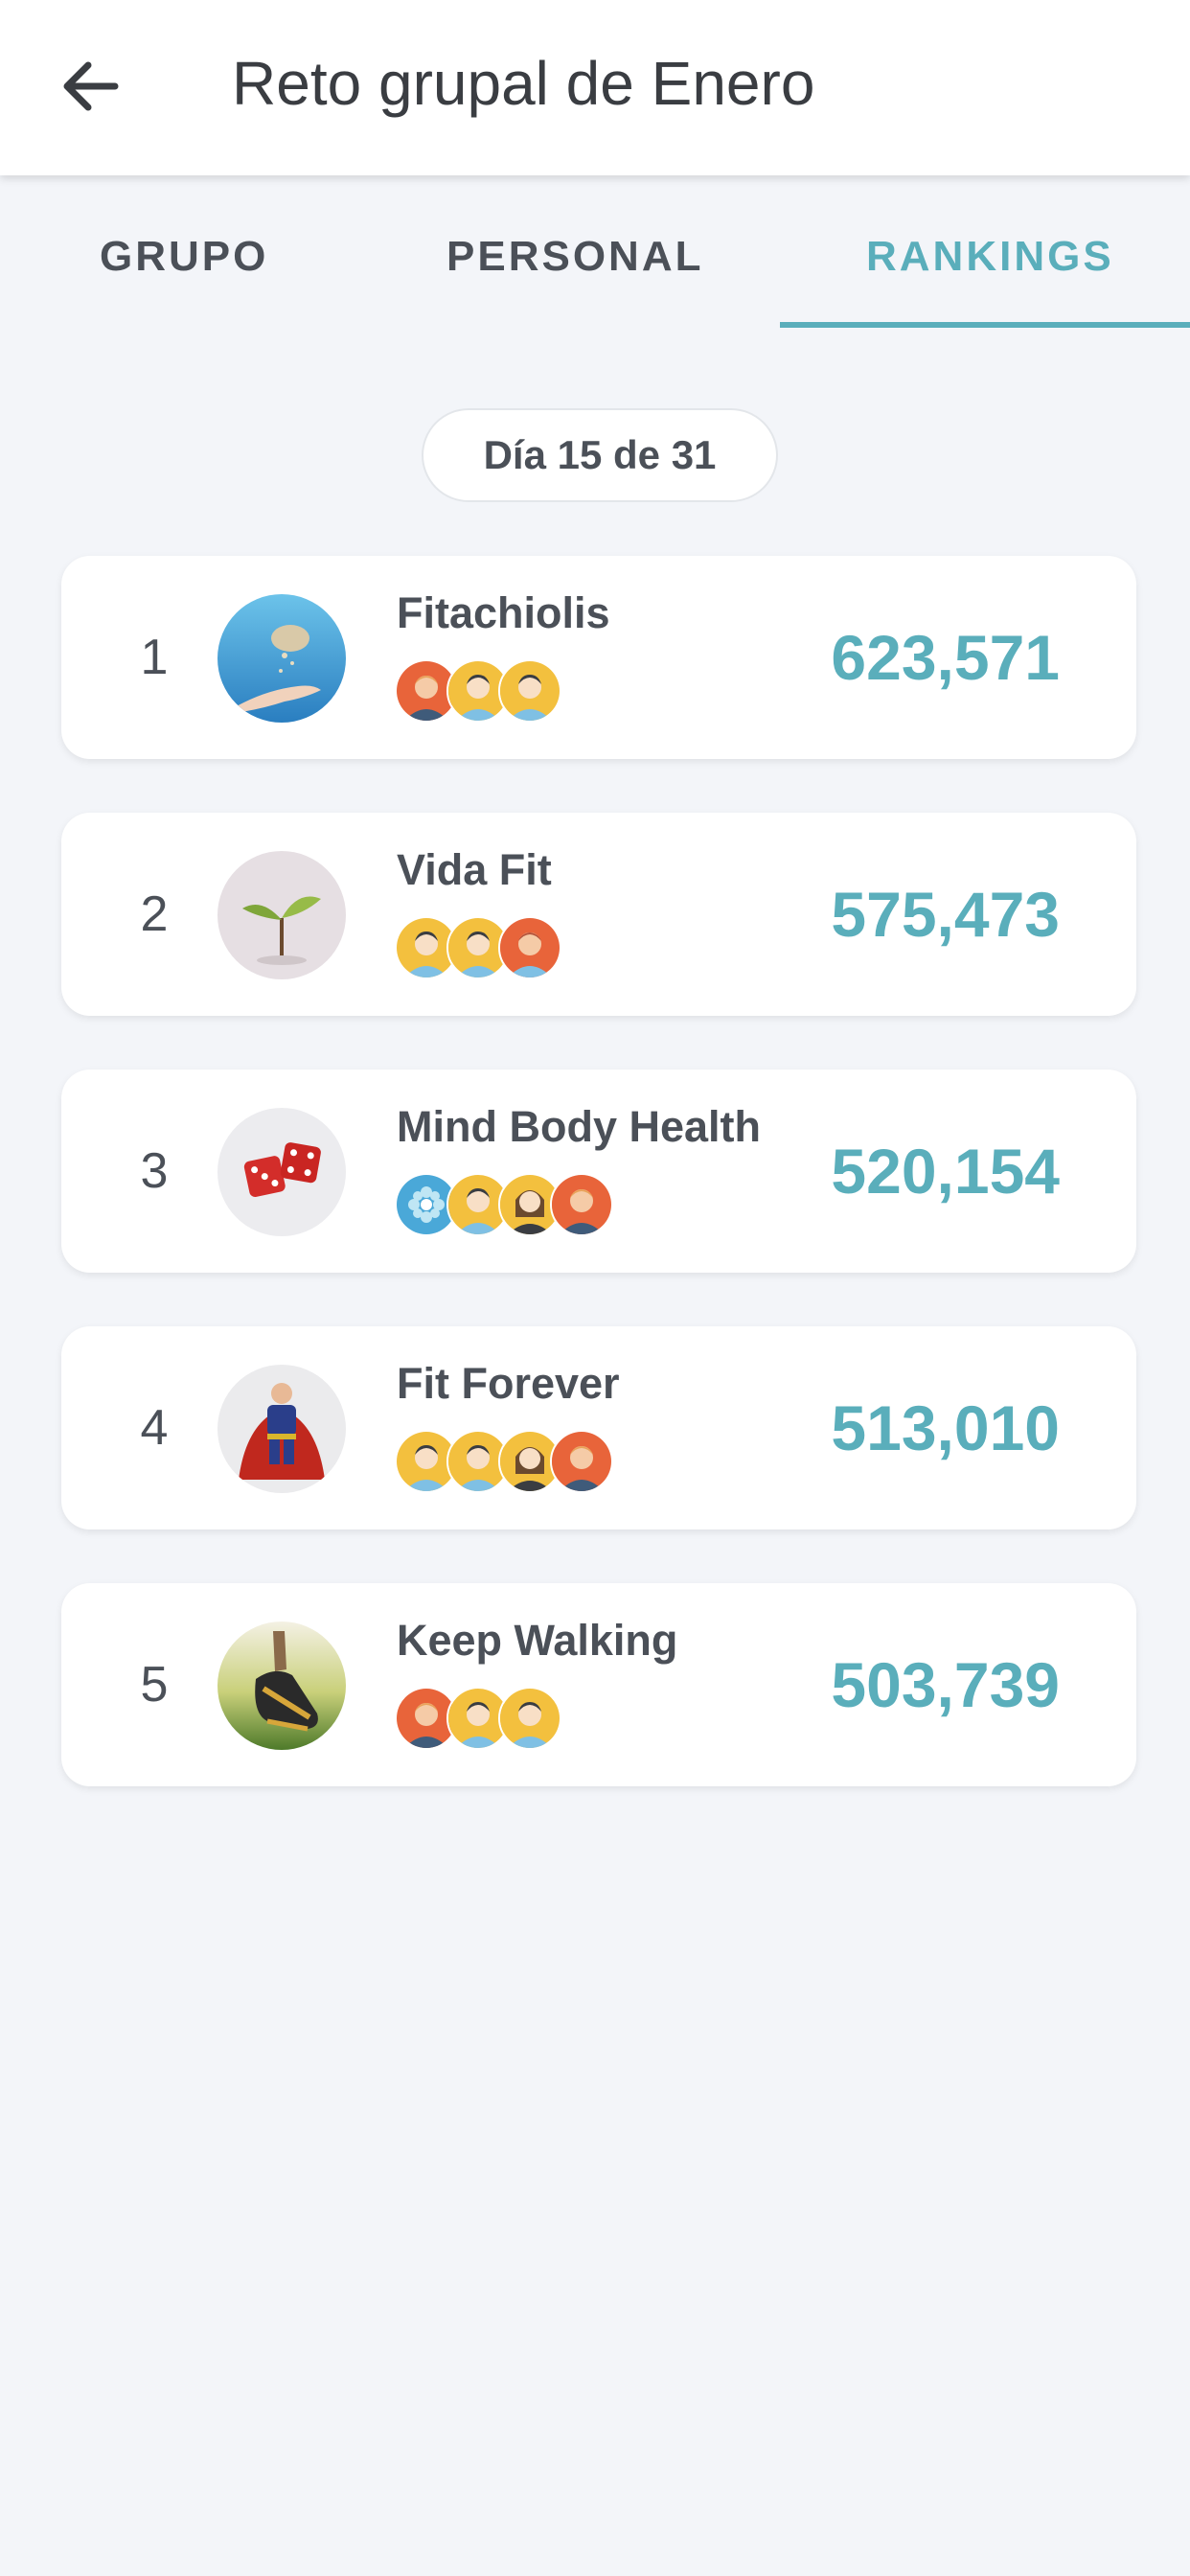  I want to click on team-score: 520,154, so click(946, 1171).